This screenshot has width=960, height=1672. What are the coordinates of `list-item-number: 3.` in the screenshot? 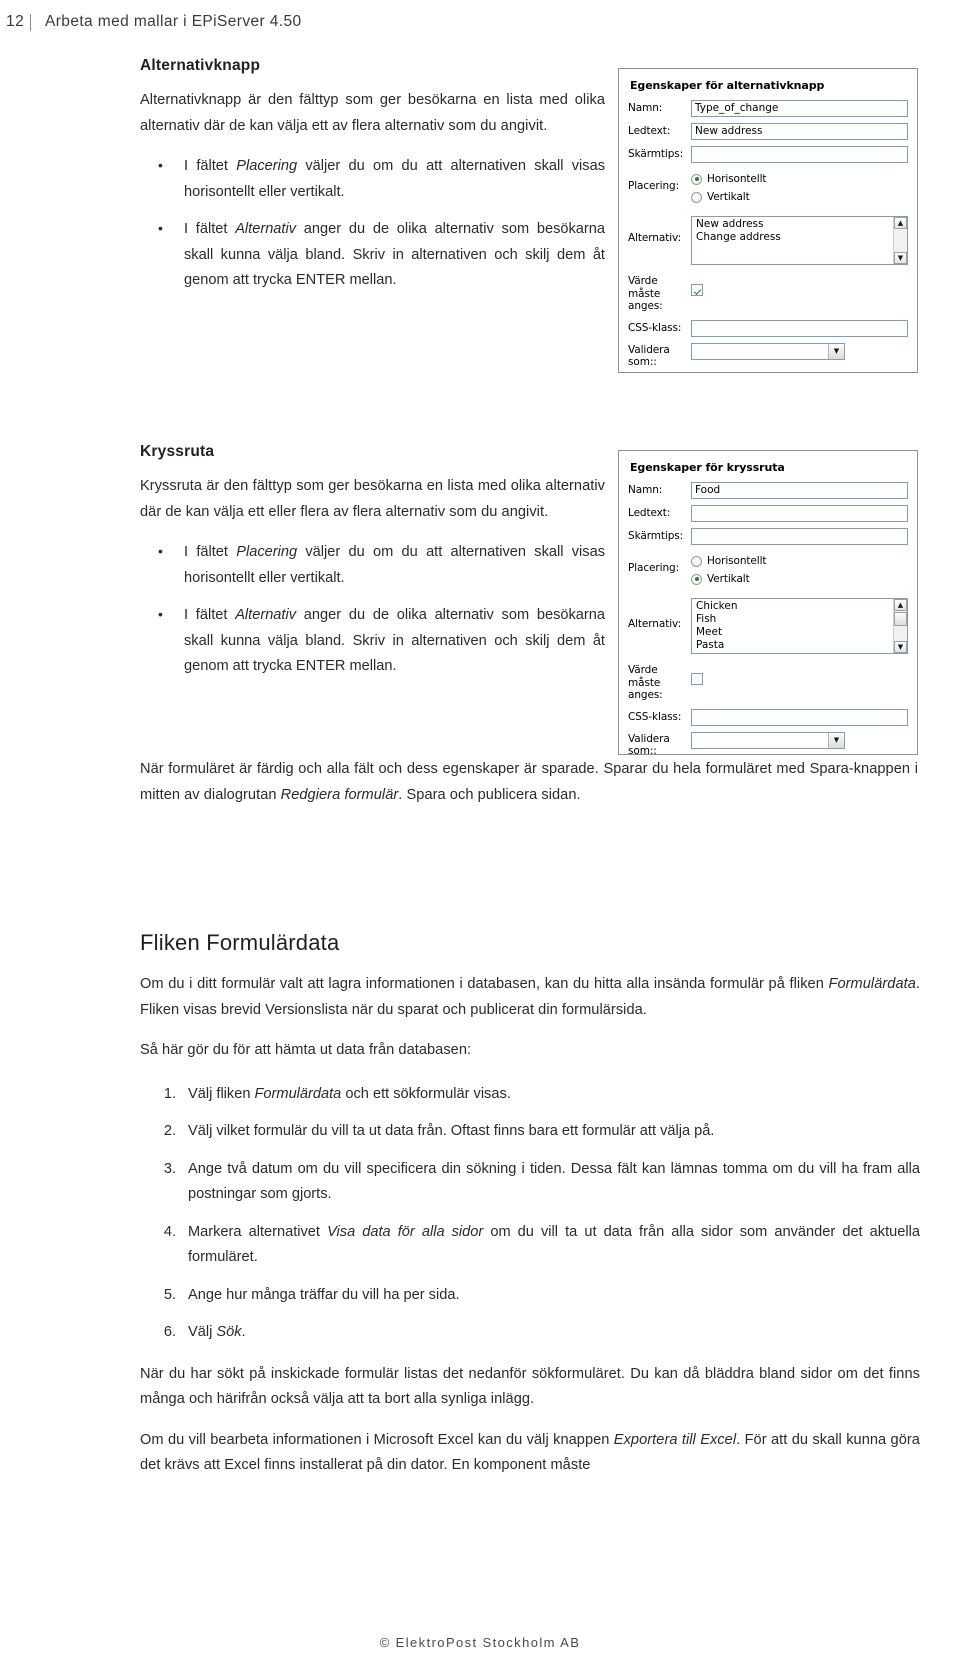 It's located at (169, 1168).